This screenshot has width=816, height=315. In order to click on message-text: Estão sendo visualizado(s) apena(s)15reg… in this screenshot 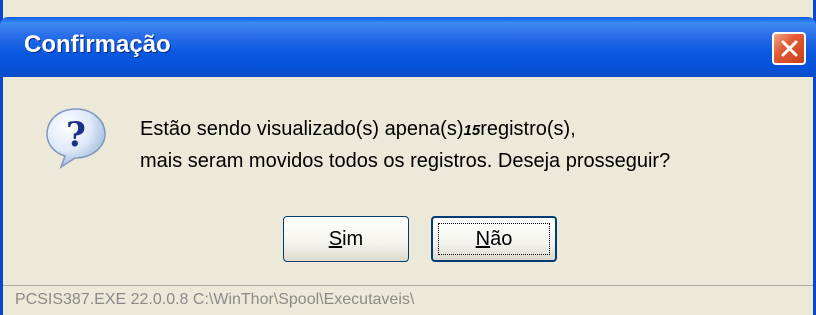, I will do `click(405, 145)`.